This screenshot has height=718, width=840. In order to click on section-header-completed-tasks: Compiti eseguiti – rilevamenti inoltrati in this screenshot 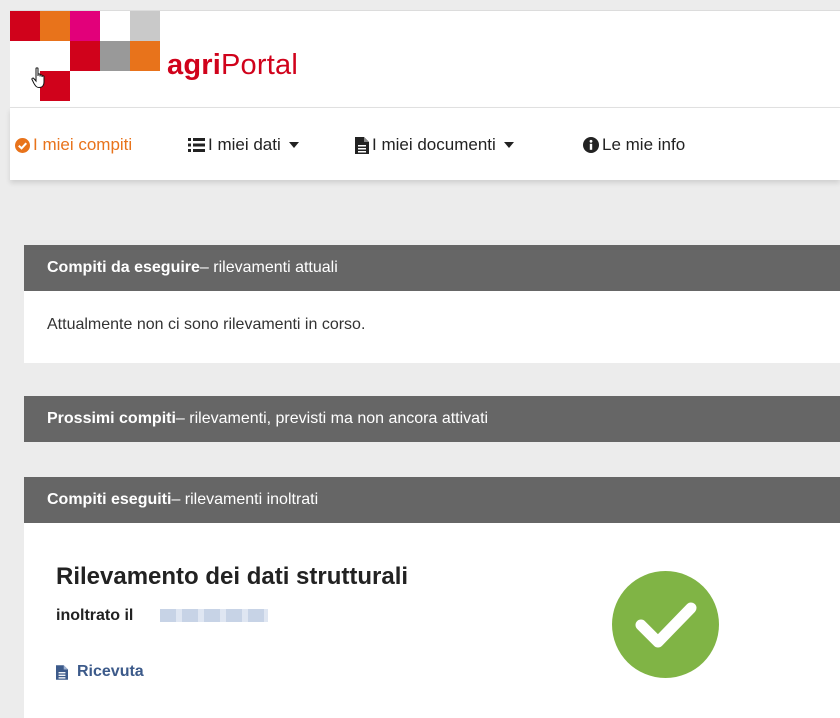, I will do `click(432, 500)`.